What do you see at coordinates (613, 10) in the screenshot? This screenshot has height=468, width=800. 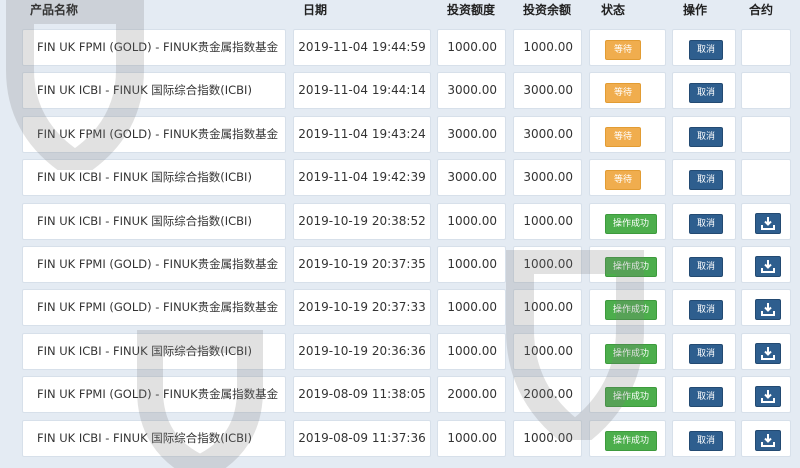 I see `header-status: 状态` at bounding box center [613, 10].